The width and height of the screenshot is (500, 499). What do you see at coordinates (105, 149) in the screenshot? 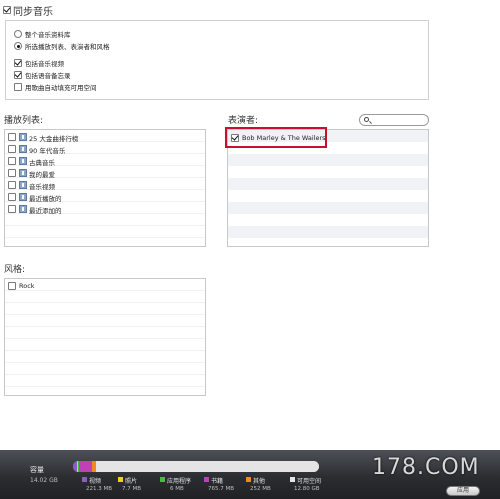
I see `playlist-row: 90 年代音乐` at bounding box center [105, 149].